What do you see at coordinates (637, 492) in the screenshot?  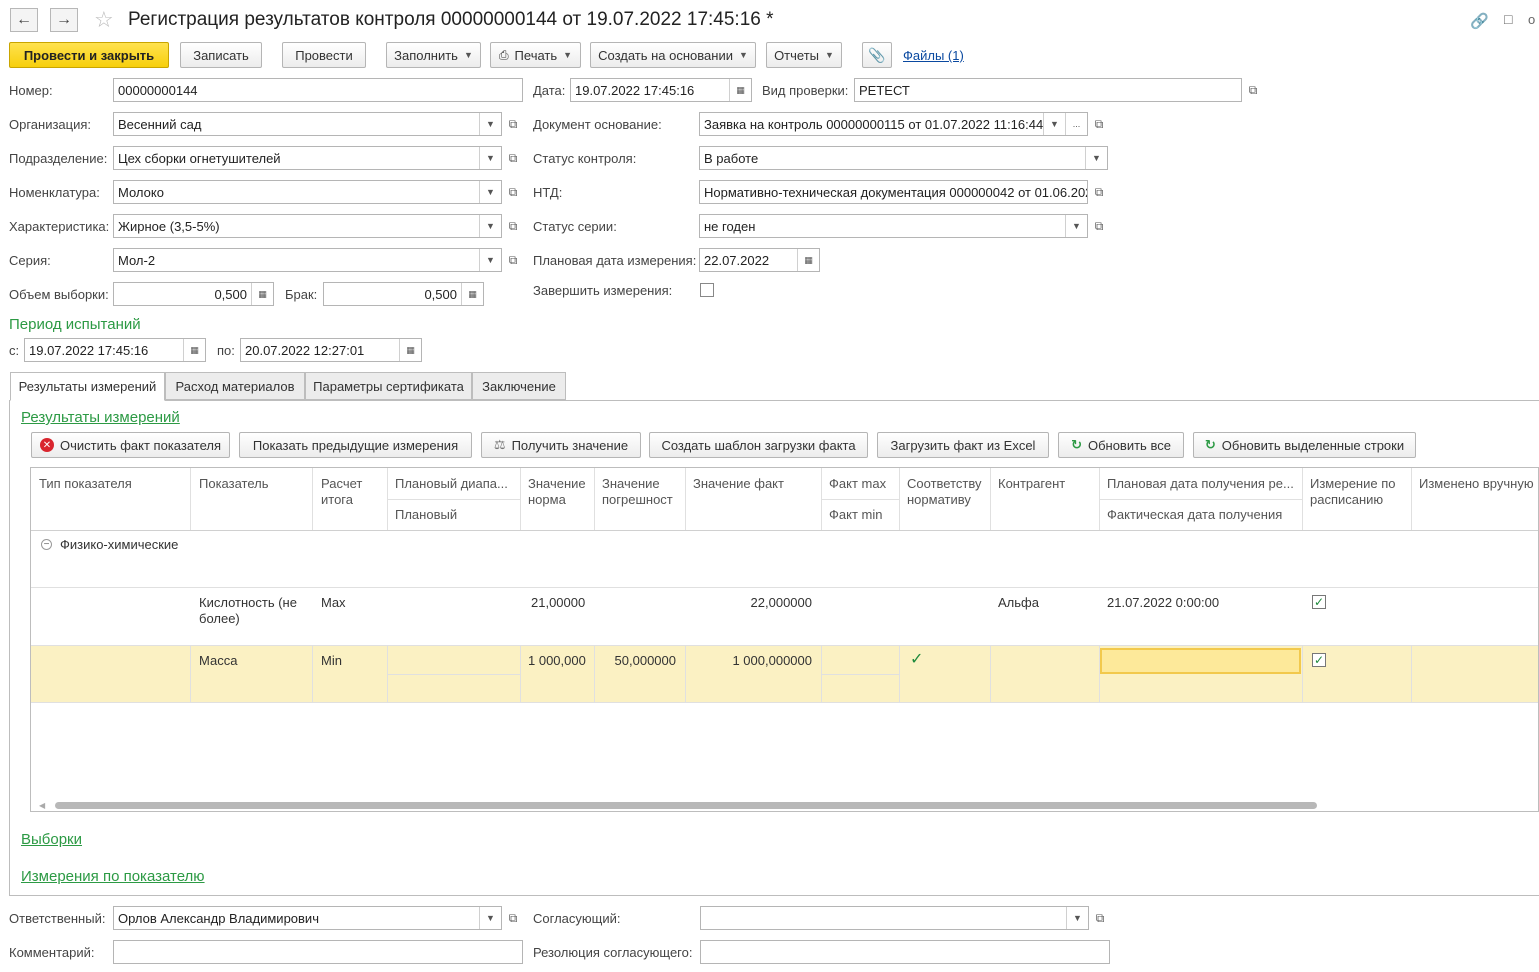 I see `col-error: Значение погрешност` at bounding box center [637, 492].